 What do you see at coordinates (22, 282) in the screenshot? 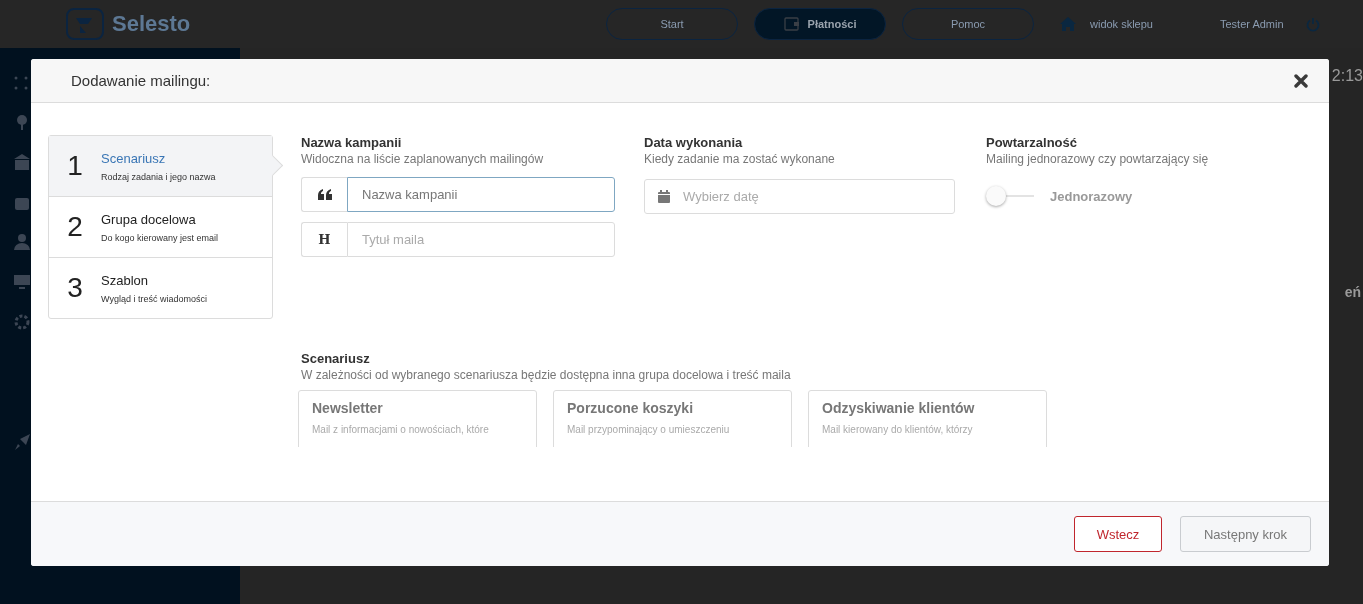
I see `monitor-icon` at bounding box center [22, 282].